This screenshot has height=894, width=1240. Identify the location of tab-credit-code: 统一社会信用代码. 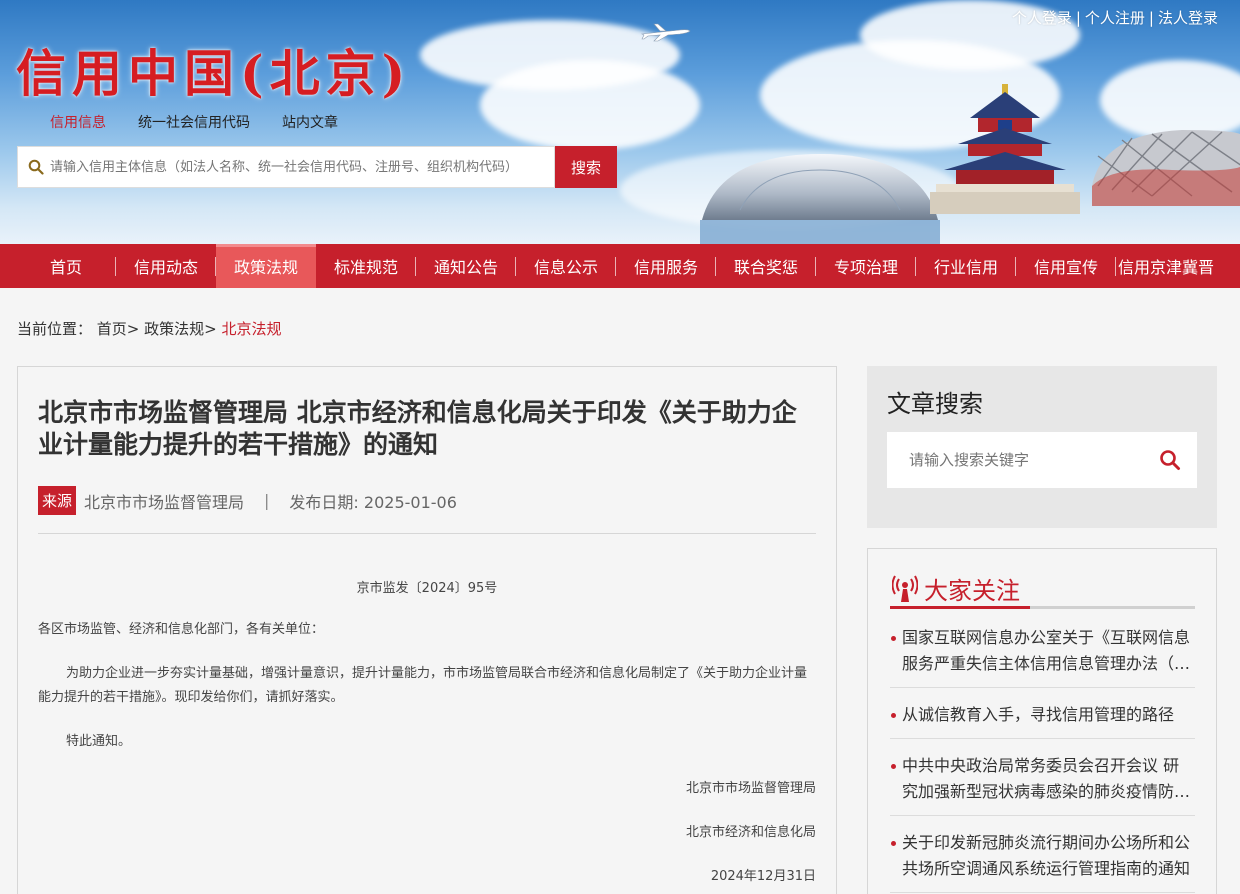
(194, 122).